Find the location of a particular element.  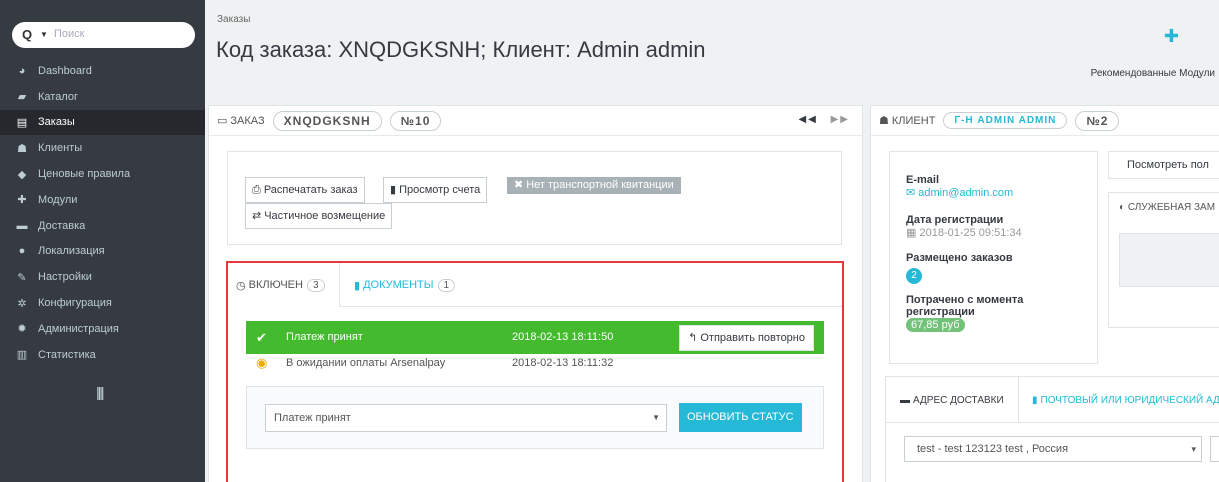

order-card-icon: ▭ is located at coordinates (222, 121).